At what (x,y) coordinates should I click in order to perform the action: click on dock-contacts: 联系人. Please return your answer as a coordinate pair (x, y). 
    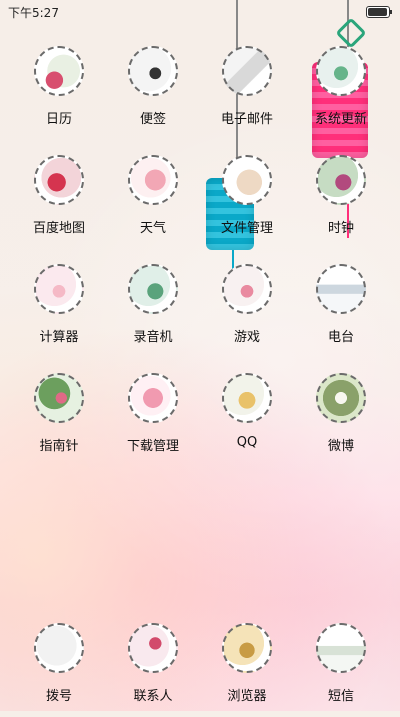
    Looking at the image, I should click on (153, 670).